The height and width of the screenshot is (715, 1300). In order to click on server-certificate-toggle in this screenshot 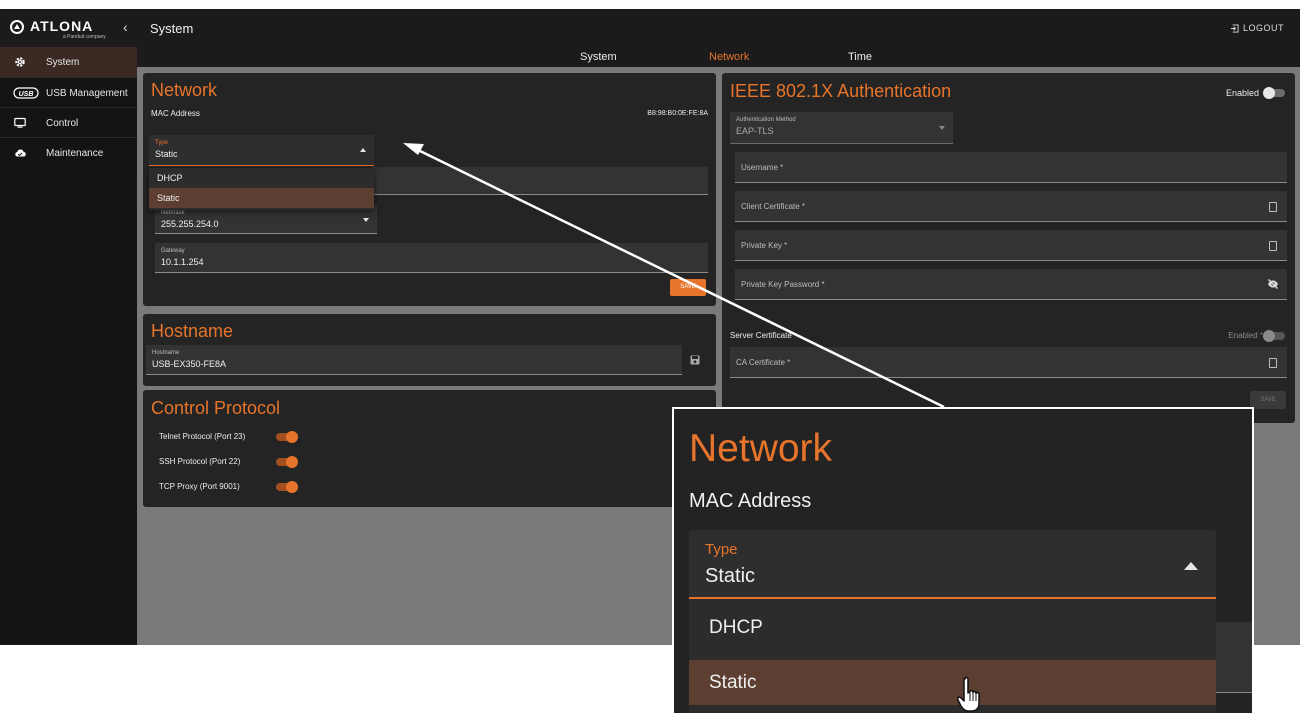, I will do `click(1274, 336)`.